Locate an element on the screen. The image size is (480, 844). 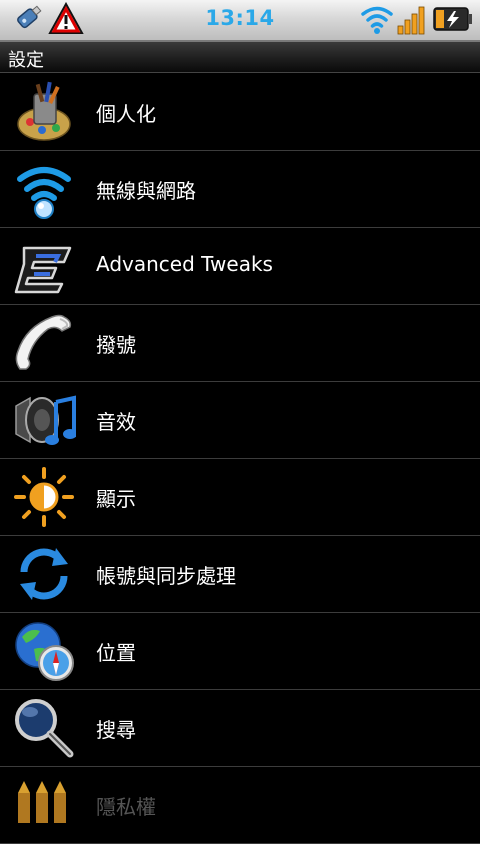
settings-item-label: 搜尋 is located at coordinates (116, 730).